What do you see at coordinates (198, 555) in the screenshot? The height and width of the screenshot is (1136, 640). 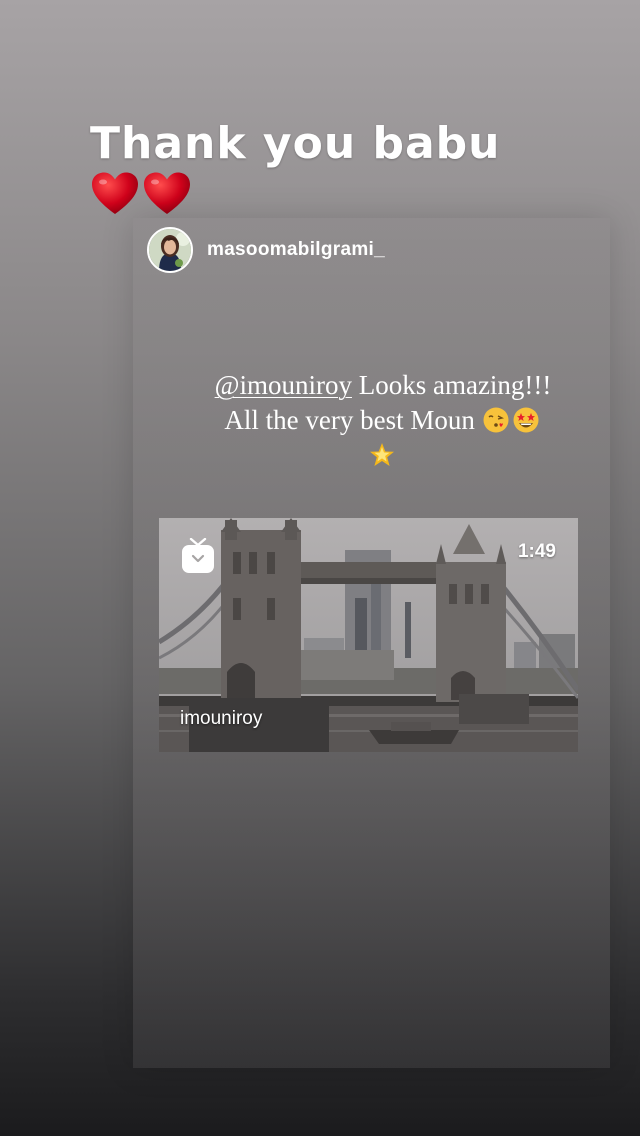 I see `igtv-icon` at bounding box center [198, 555].